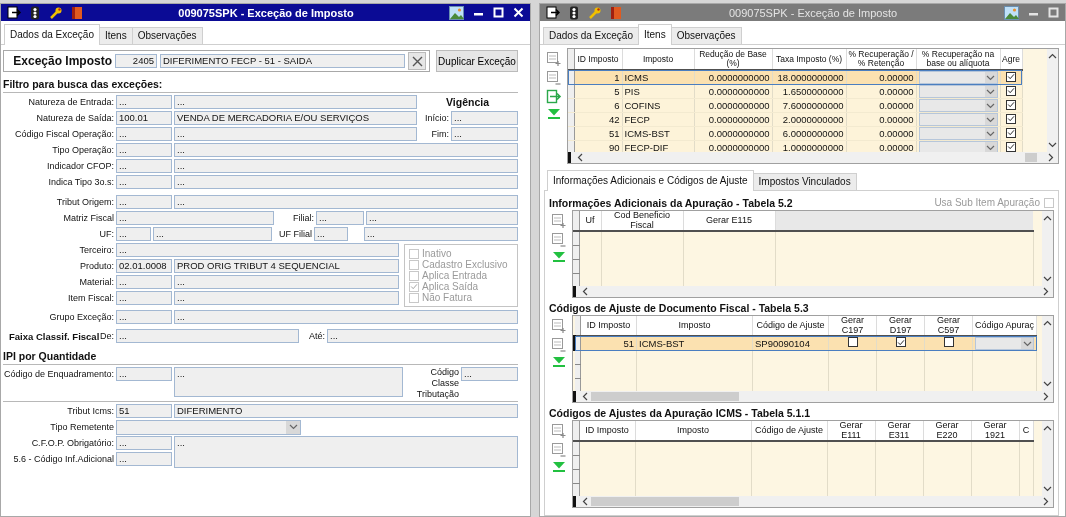 The width and height of the screenshot is (1066, 517). I want to click on column-header: Gerar D197, so click(900, 326).